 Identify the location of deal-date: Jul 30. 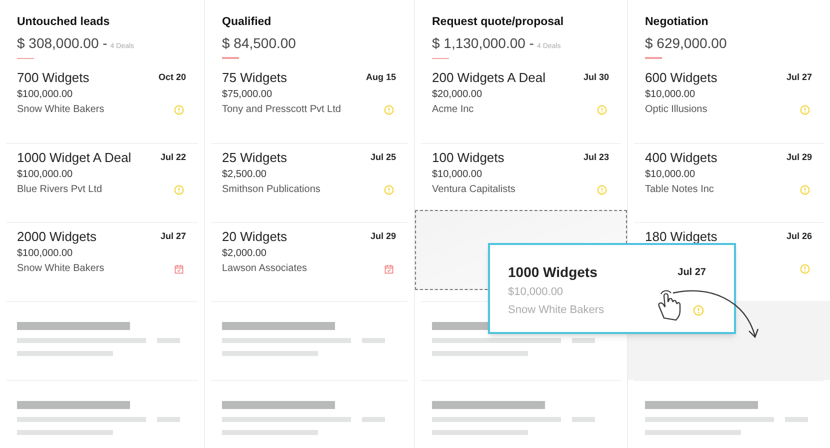
(596, 77).